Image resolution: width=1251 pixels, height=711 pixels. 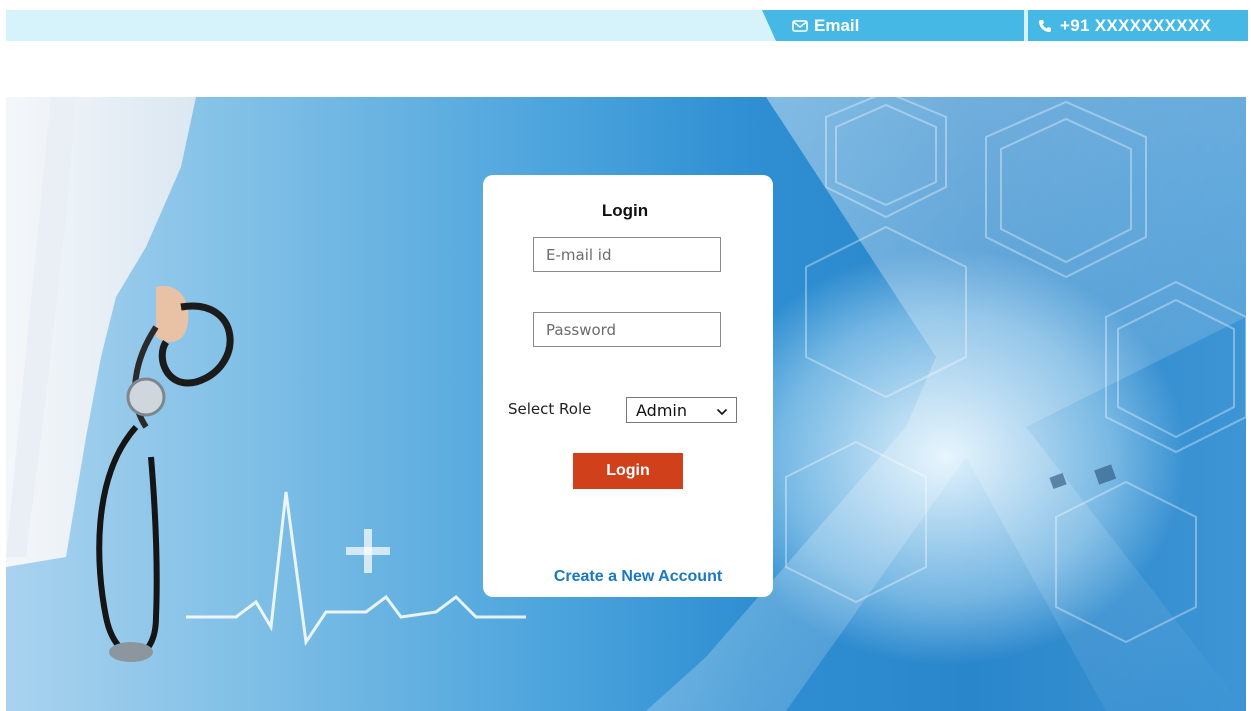 I want to click on login-button: Login, so click(x=628, y=471).